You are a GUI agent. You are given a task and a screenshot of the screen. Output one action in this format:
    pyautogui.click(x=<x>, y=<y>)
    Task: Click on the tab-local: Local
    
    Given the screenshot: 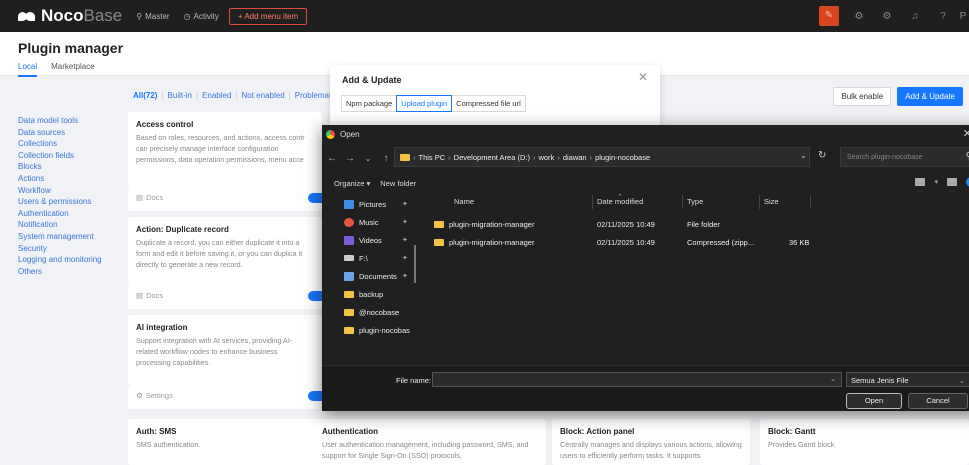 What is the action you would take?
    pyautogui.click(x=28, y=69)
    